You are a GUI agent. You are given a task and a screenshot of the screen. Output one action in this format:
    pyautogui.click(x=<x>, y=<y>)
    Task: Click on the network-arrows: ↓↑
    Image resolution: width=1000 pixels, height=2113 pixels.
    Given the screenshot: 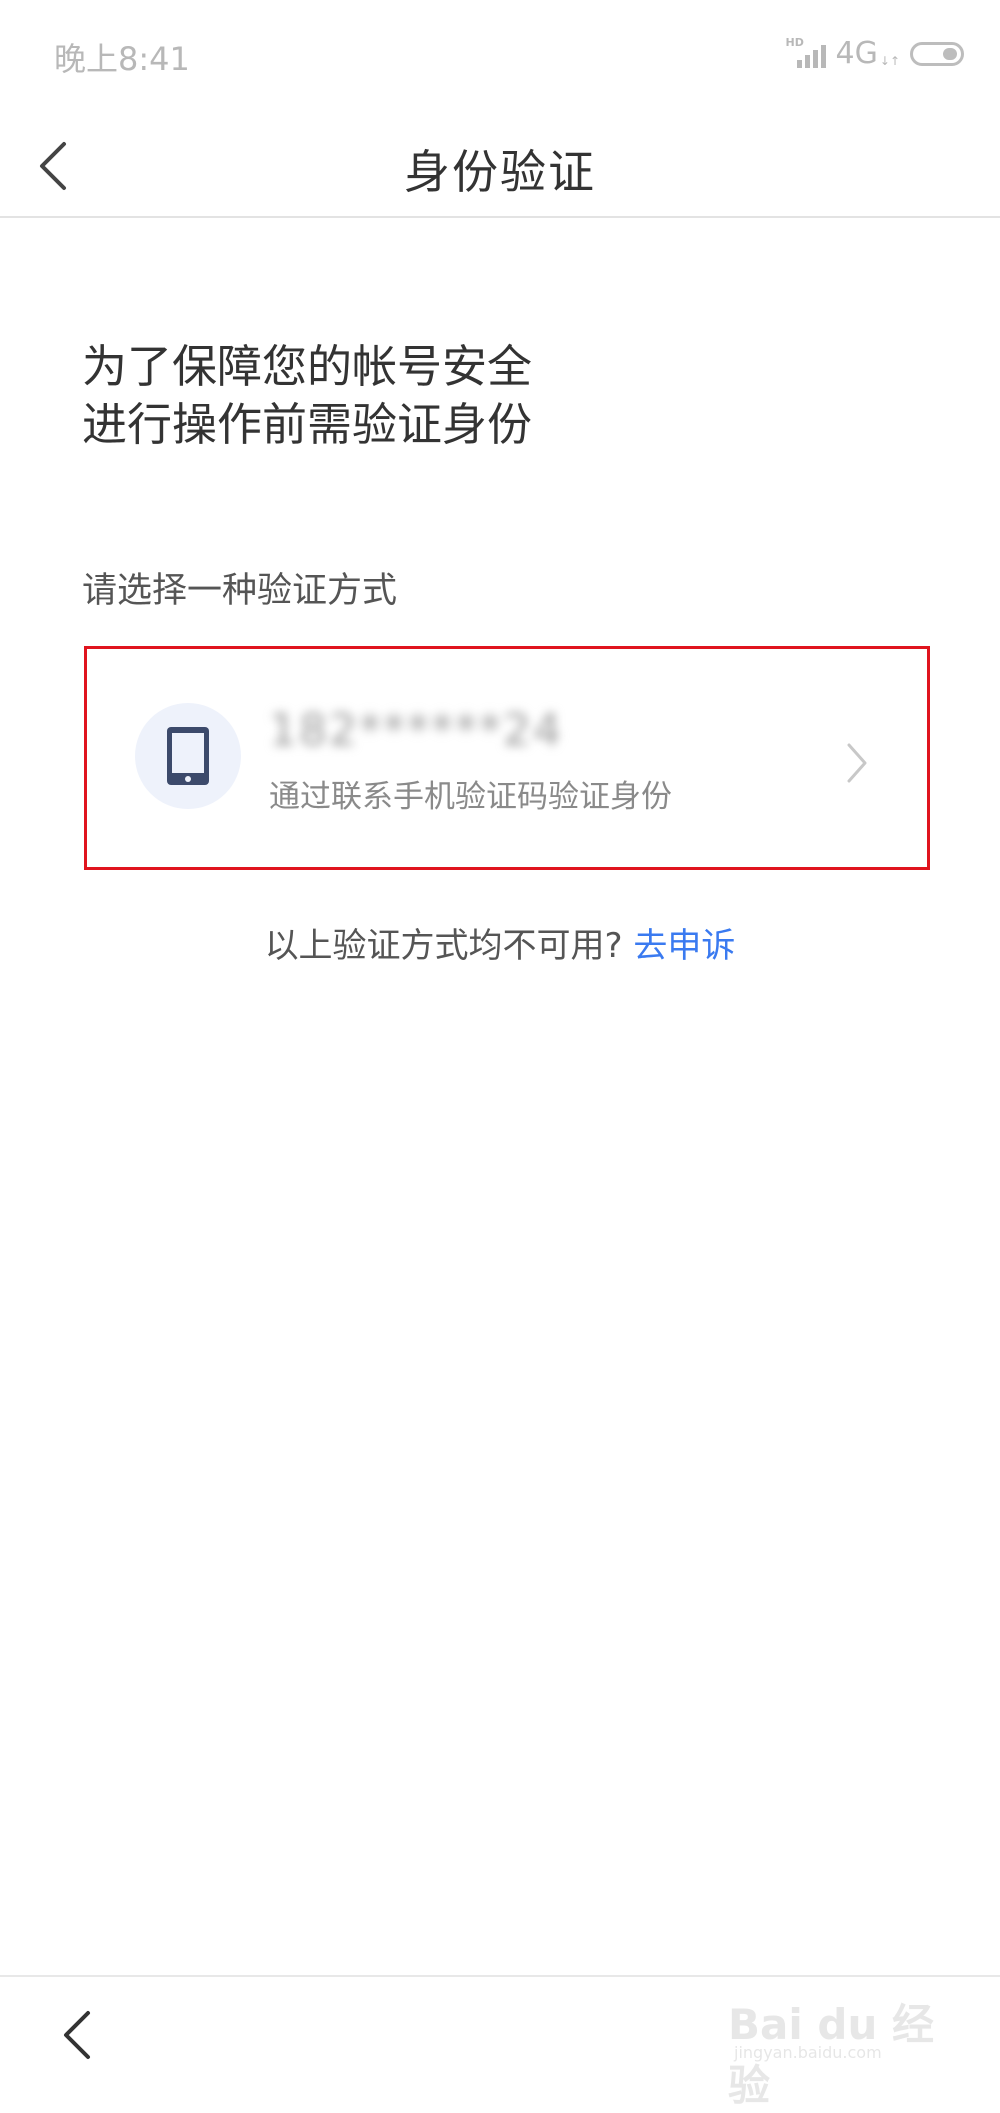 What is the action you would take?
    pyautogui.click(x=889, y=60)
    